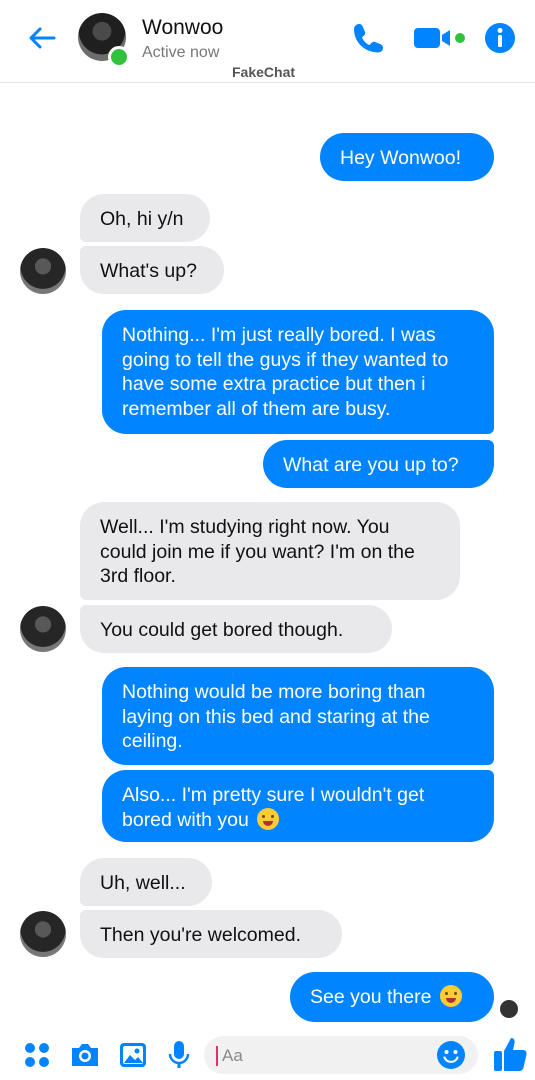 The width and height of the screenshot is (535, 1080). Describe the element at coordinates (371, 465) in the screenshot. I see `message-text: What are you up to?` at that location.